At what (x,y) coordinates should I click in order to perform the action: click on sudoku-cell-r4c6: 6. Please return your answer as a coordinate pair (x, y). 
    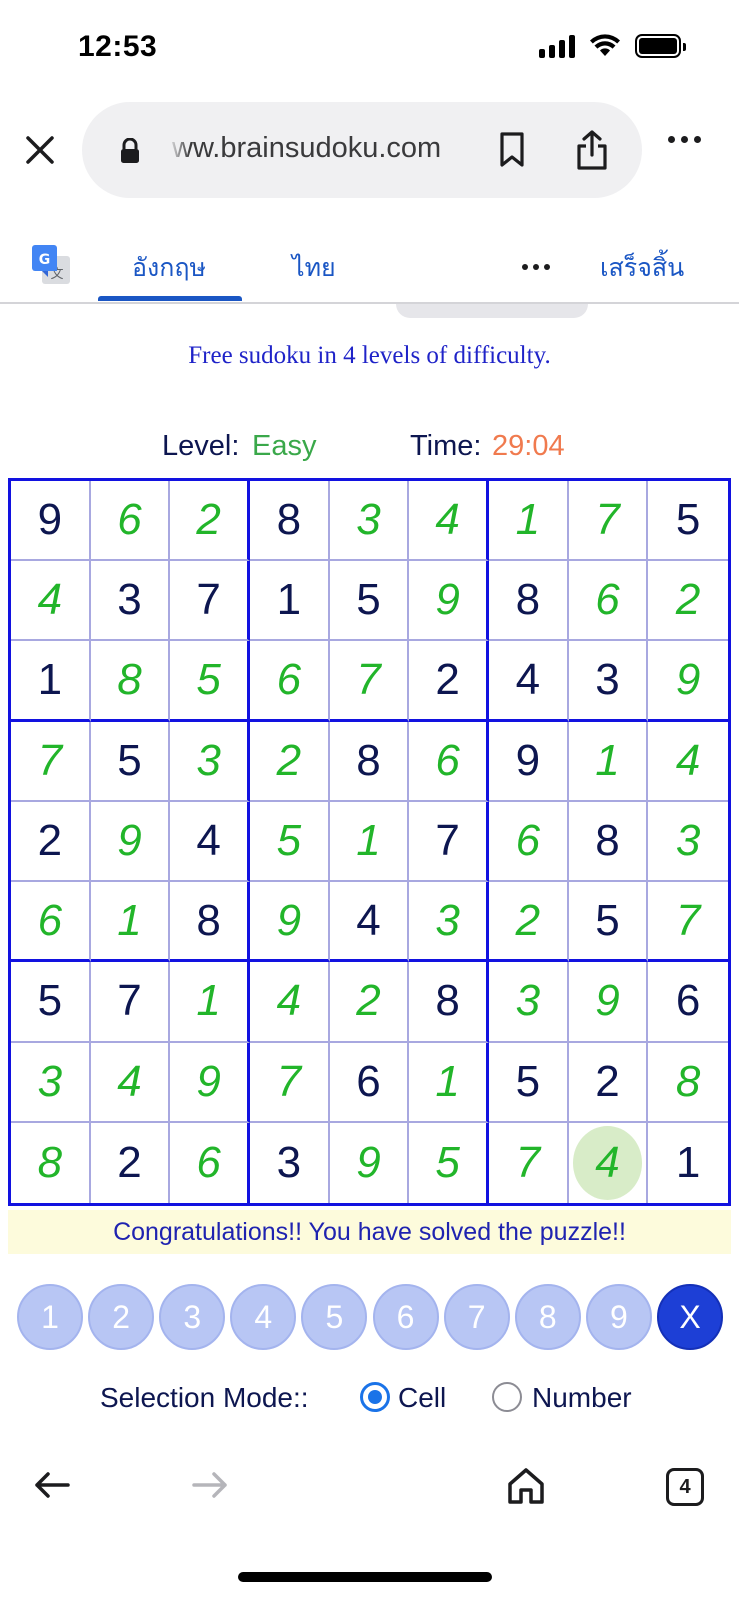
    Looking at the image, I should click on (449, 761).